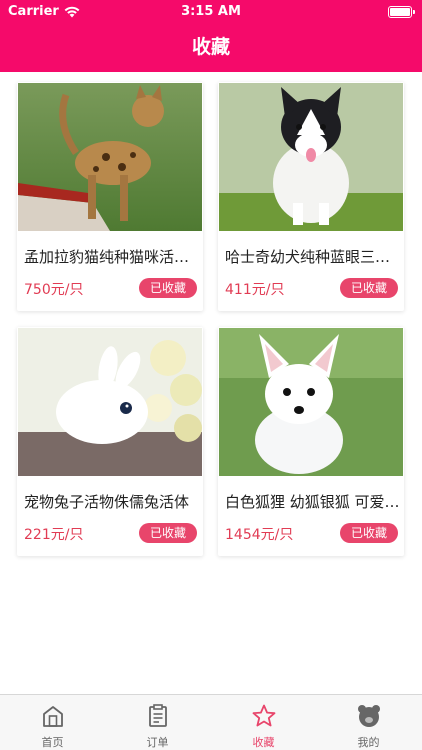  What do you see at coordinates (369, 716) in the screenshot?
I see `bear-icon` at bounding box center [369, 716].